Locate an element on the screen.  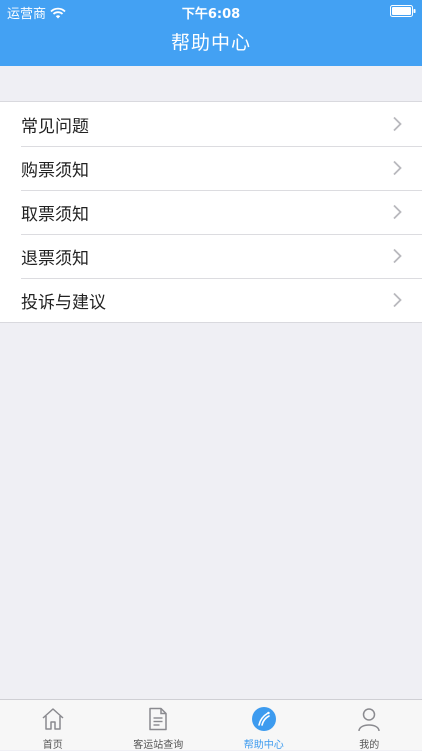
tab-profile: 我的 is located at coordinates (369, 725).